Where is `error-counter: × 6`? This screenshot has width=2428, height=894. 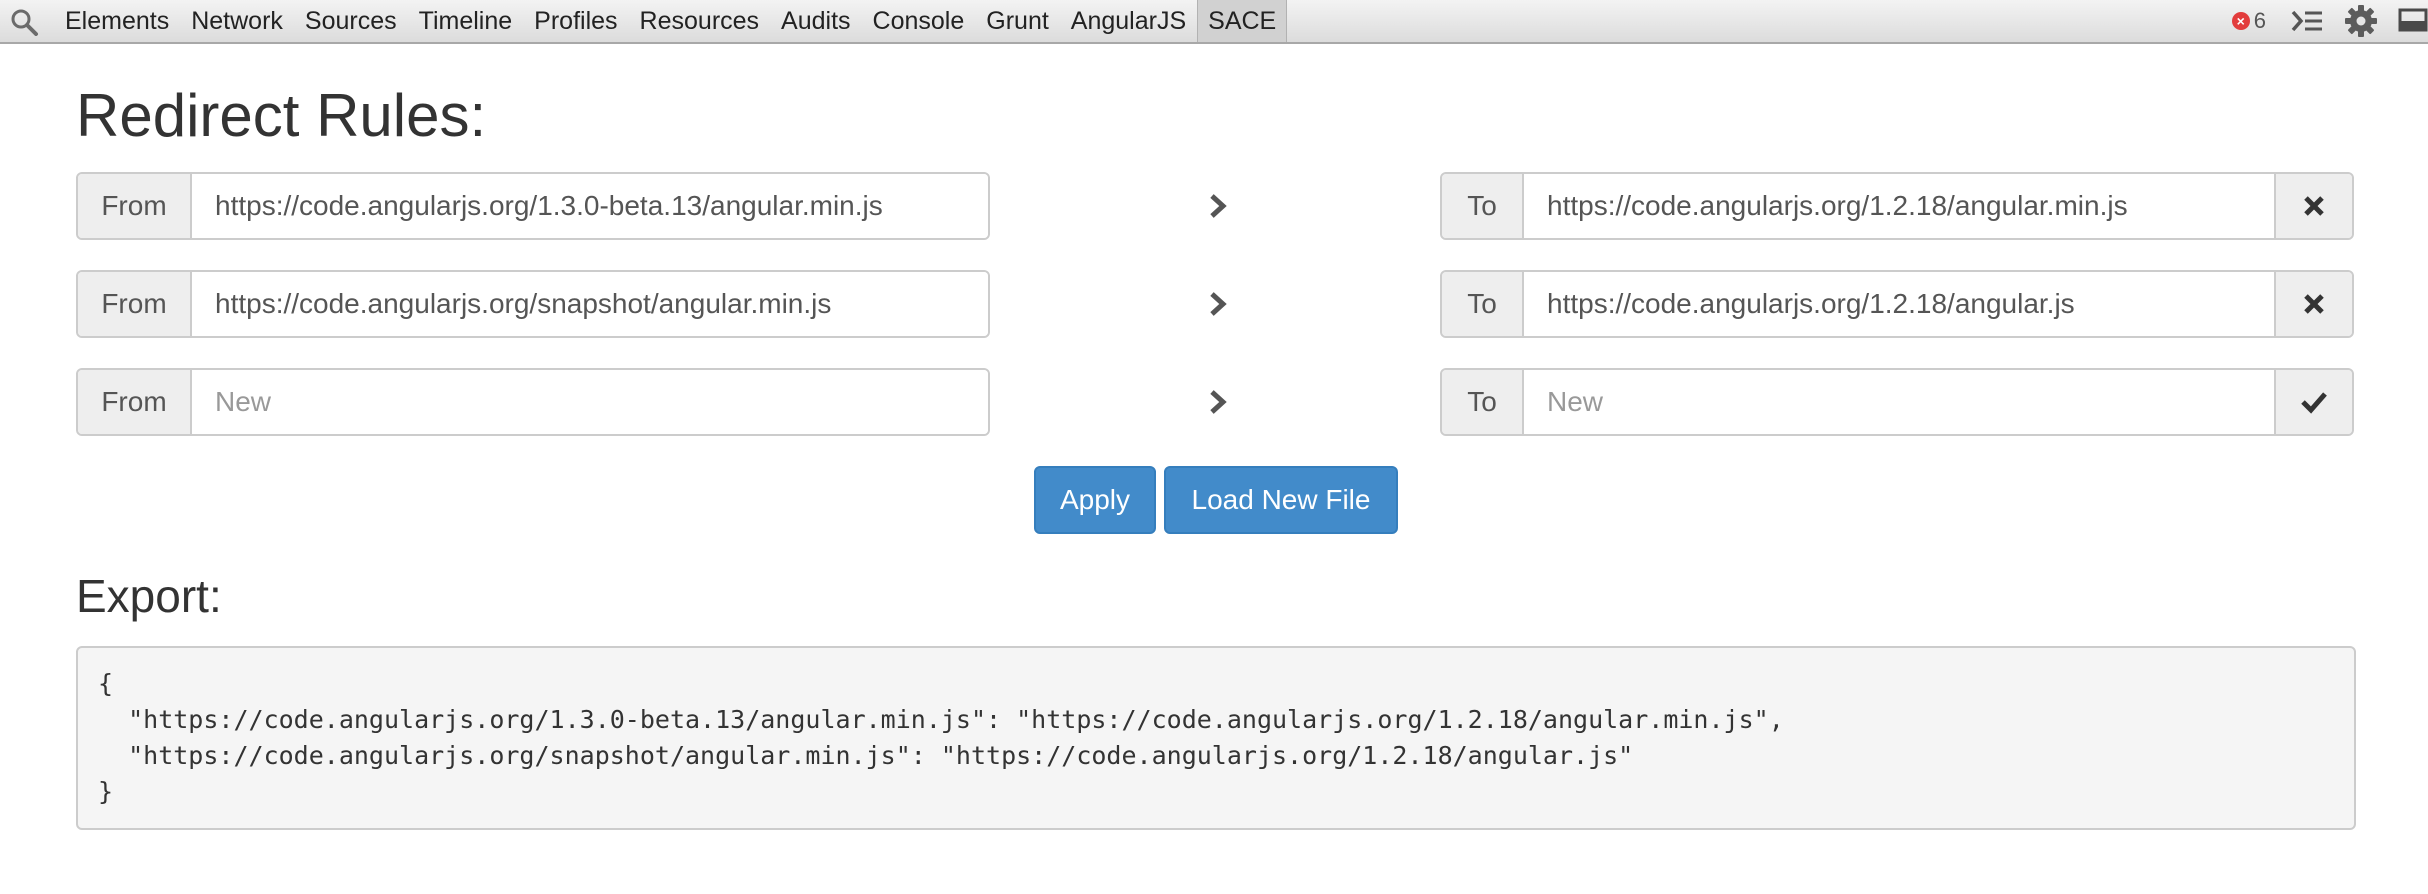
error-counter: × 6 is located at coordinates (2248, 21).